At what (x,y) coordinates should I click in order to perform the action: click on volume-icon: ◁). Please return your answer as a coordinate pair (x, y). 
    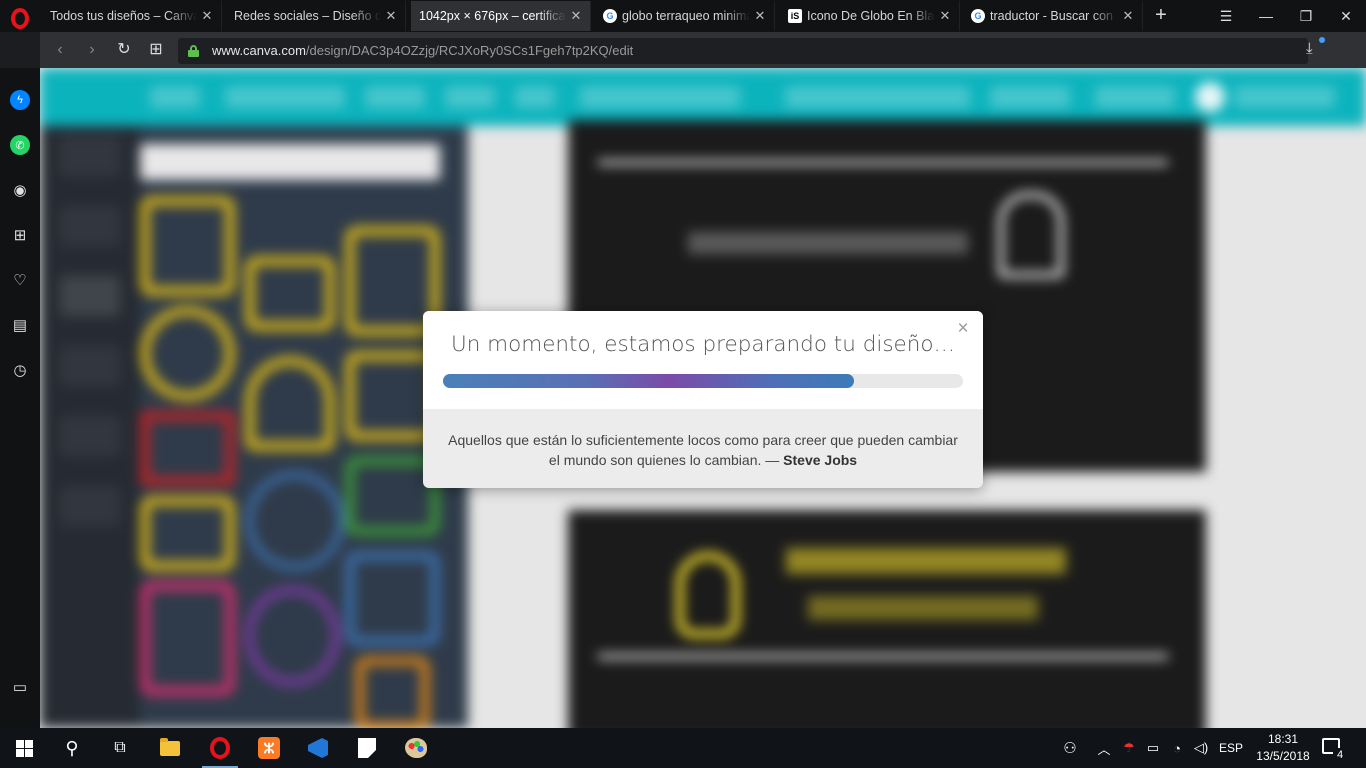
    Looking at the image, I should click on (1201, 748).